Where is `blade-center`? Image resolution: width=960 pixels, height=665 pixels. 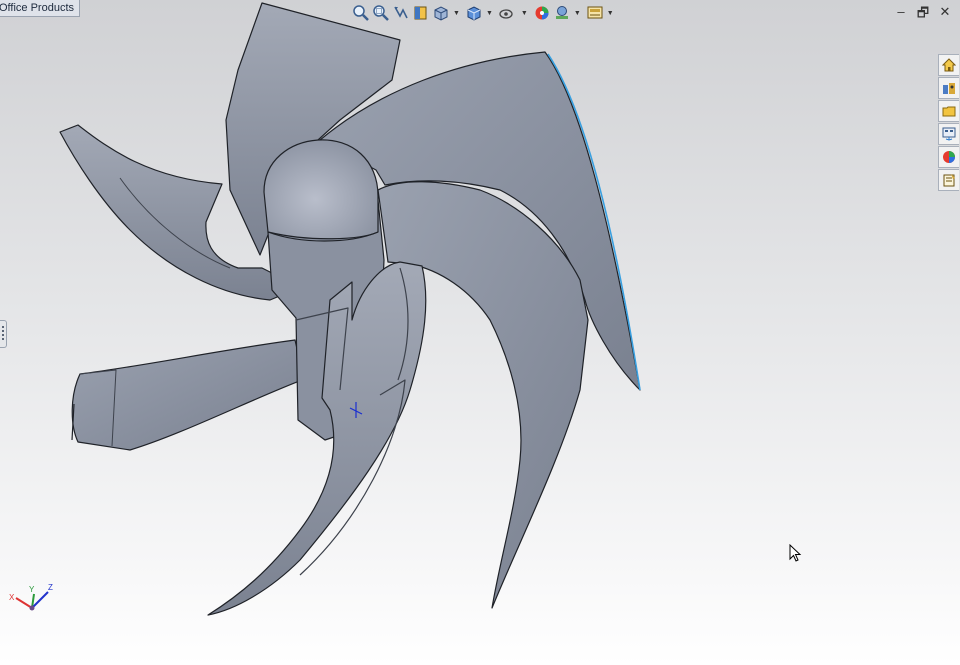 blade-center is located at coordinates (483, 395).